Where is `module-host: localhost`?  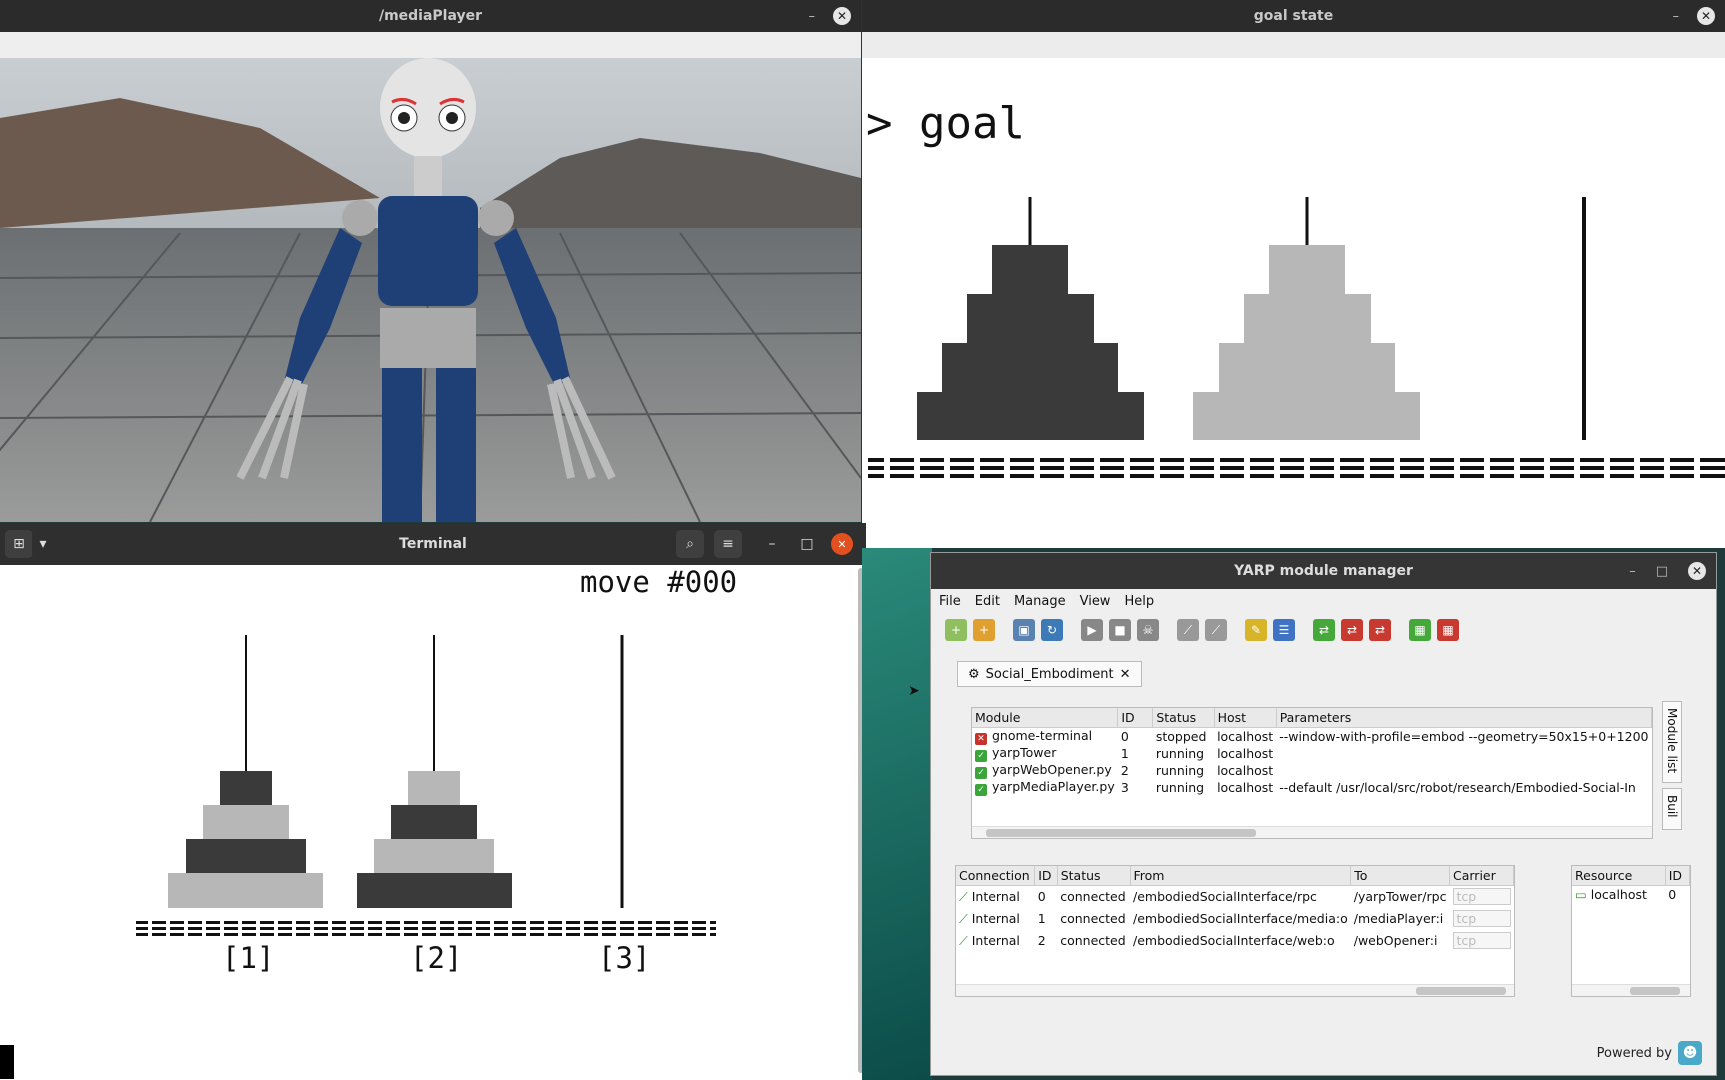
module-host: localhost is located at coordinates (1245, 770).